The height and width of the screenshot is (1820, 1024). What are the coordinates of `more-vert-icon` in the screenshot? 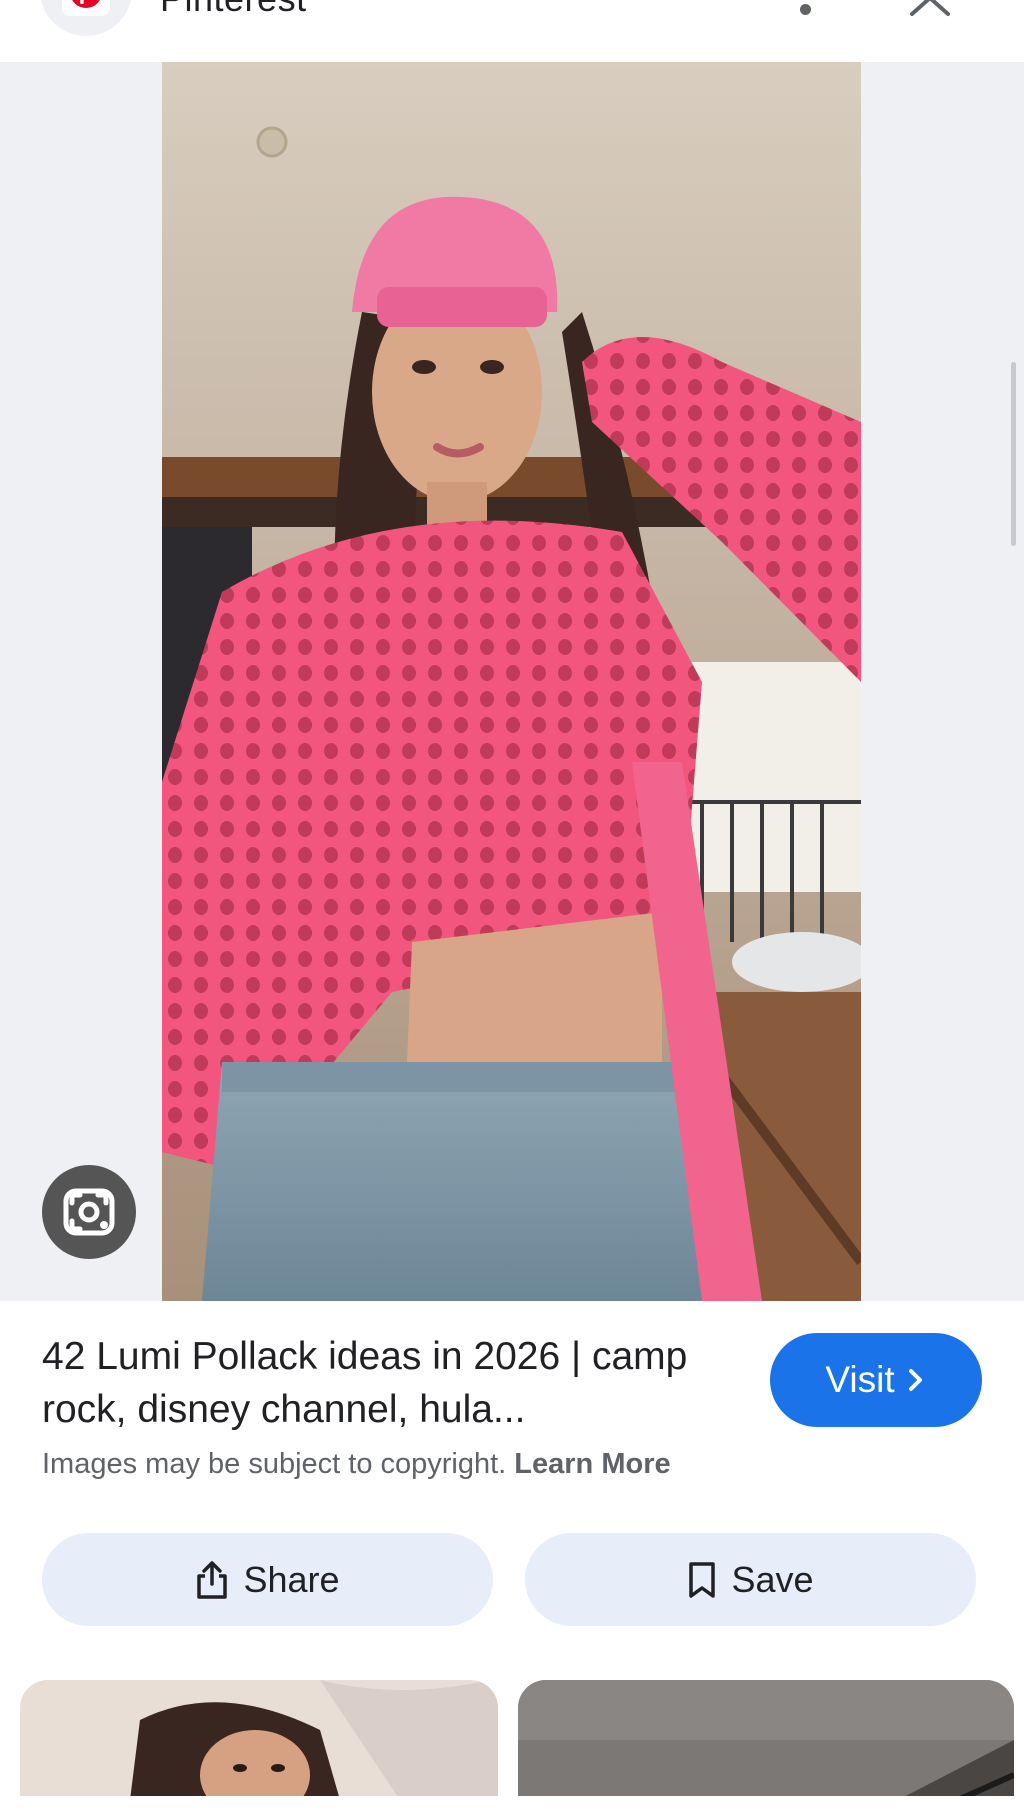 It's located at (805, 9).